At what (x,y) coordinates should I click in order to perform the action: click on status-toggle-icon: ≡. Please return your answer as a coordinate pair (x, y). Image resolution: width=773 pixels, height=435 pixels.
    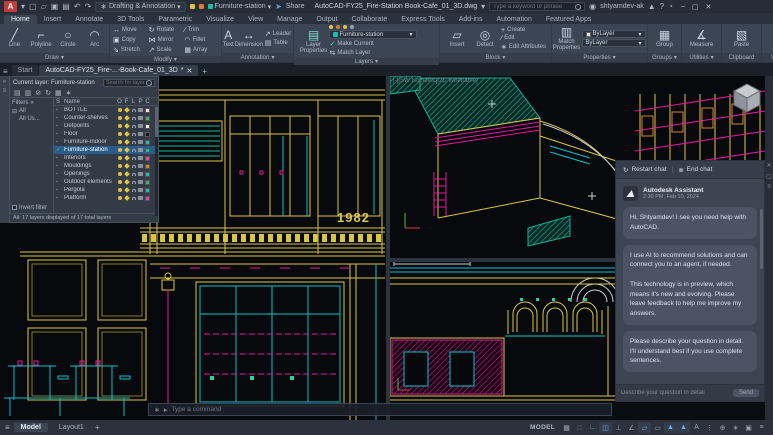
    Looking at the image, I should click on (761, 427).